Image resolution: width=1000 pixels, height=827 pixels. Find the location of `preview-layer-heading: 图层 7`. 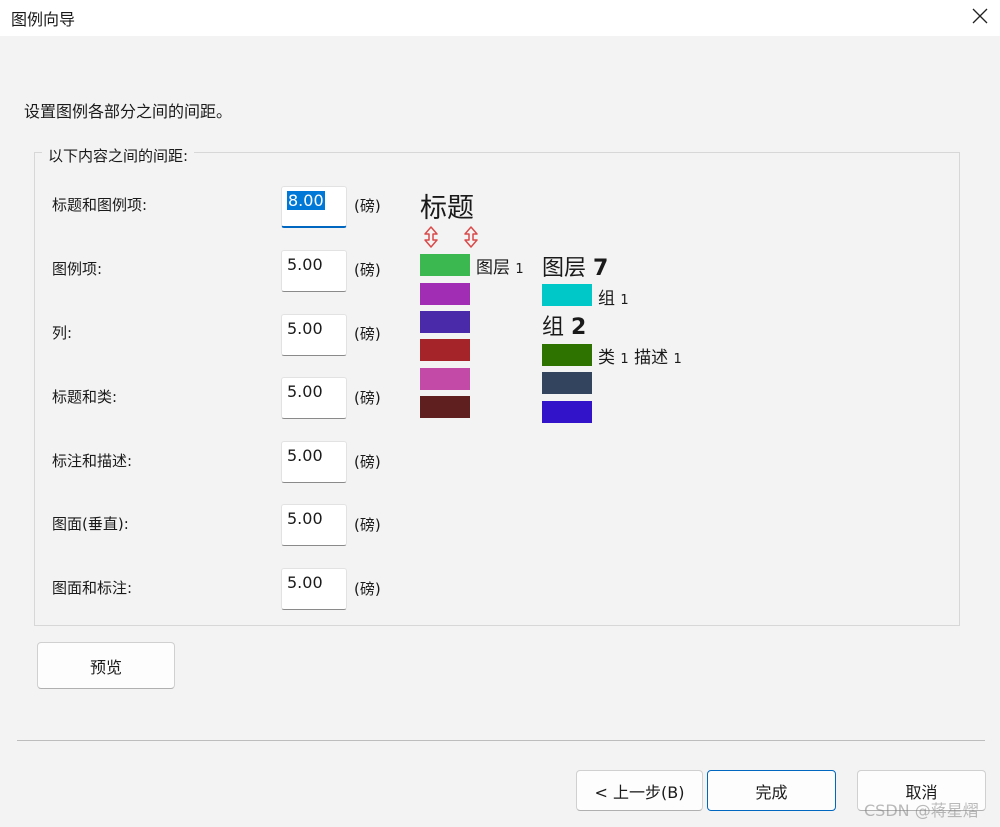

preview-layer-heading: 图层 7 is located at coordinates (575, 268).